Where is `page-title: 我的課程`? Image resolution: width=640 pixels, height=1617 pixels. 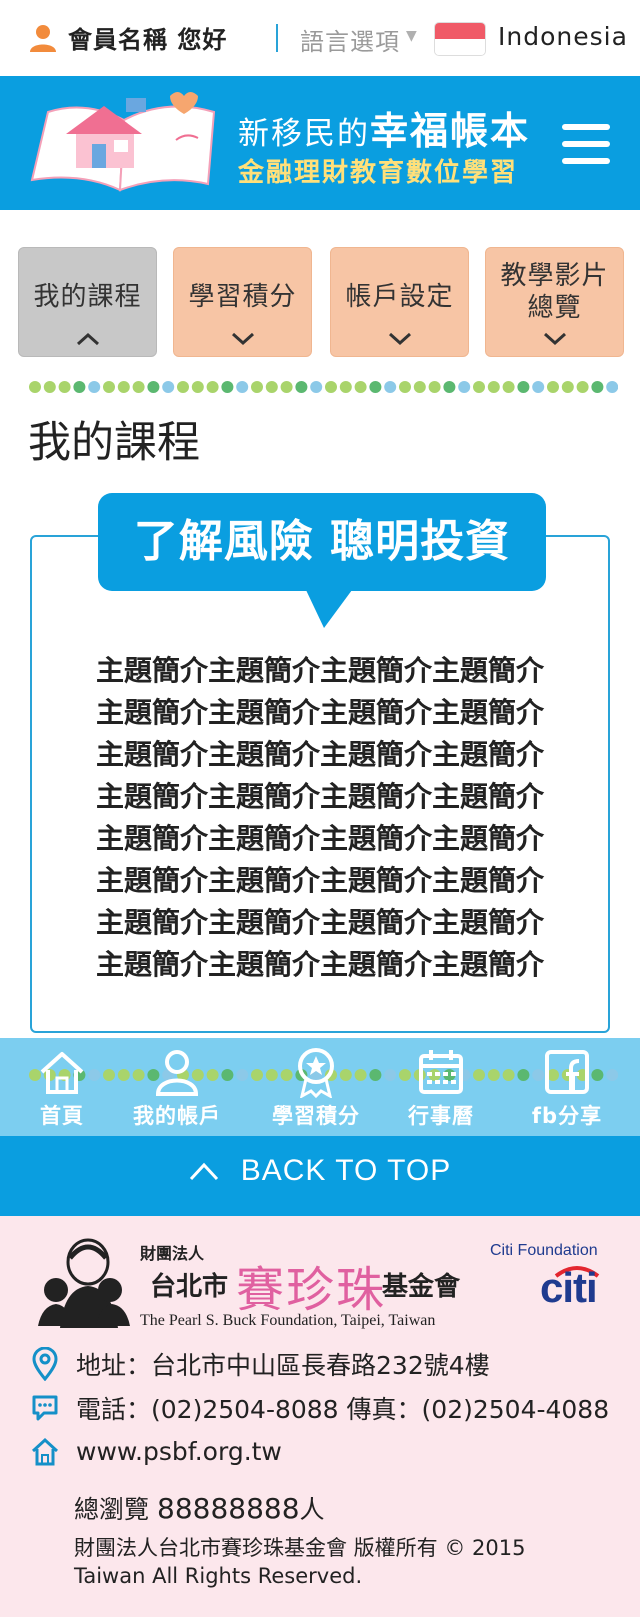
page-title: 我的課程 is located at coordinates (114, 443).